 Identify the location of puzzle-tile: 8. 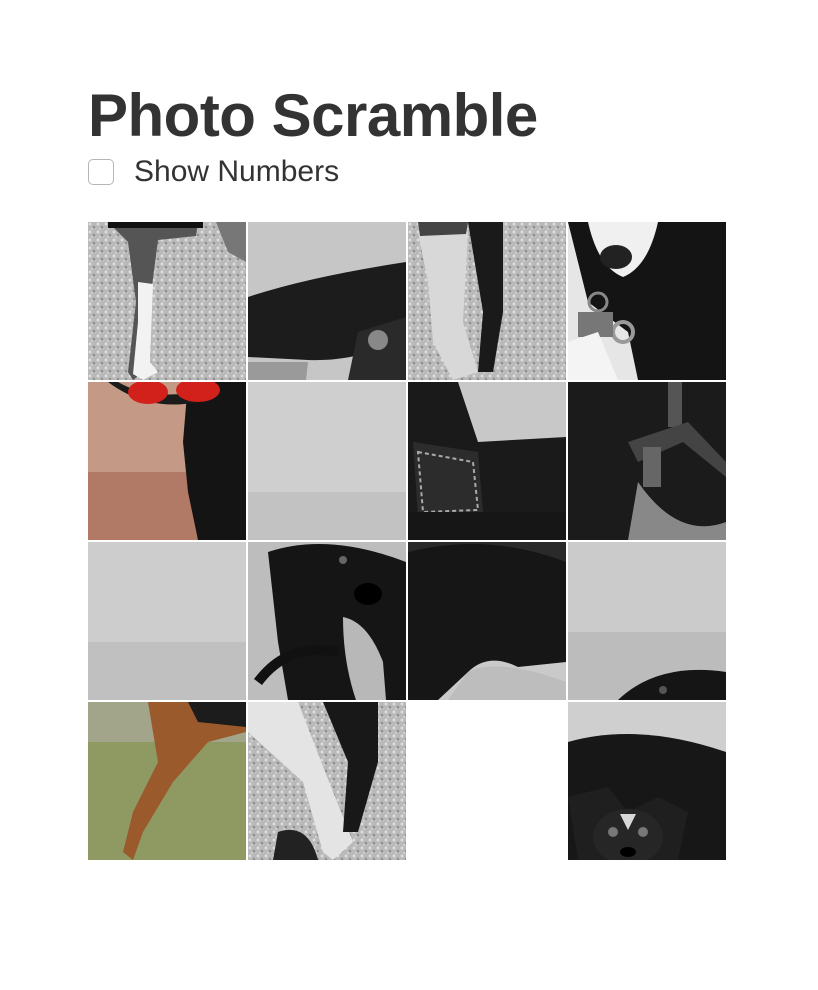
(647, 461).